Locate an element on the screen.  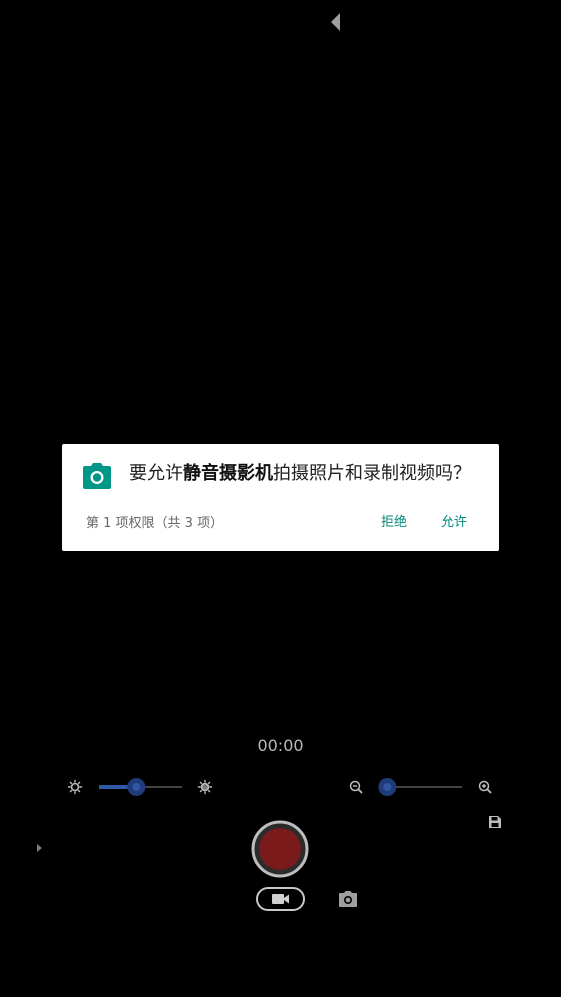
deny-button: 拒绝 is located at coordinates (394, 523).